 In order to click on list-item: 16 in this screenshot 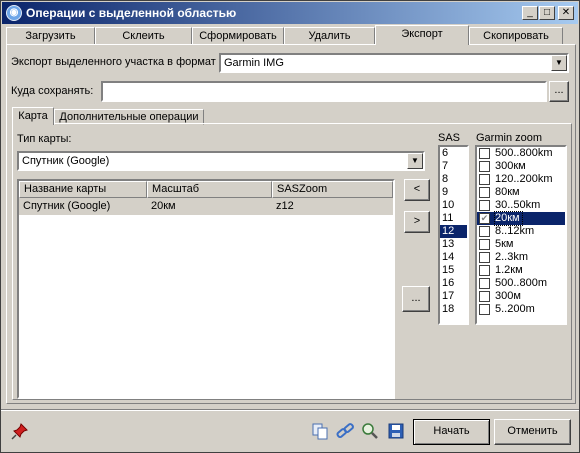, I will do `click(453, 283)`.